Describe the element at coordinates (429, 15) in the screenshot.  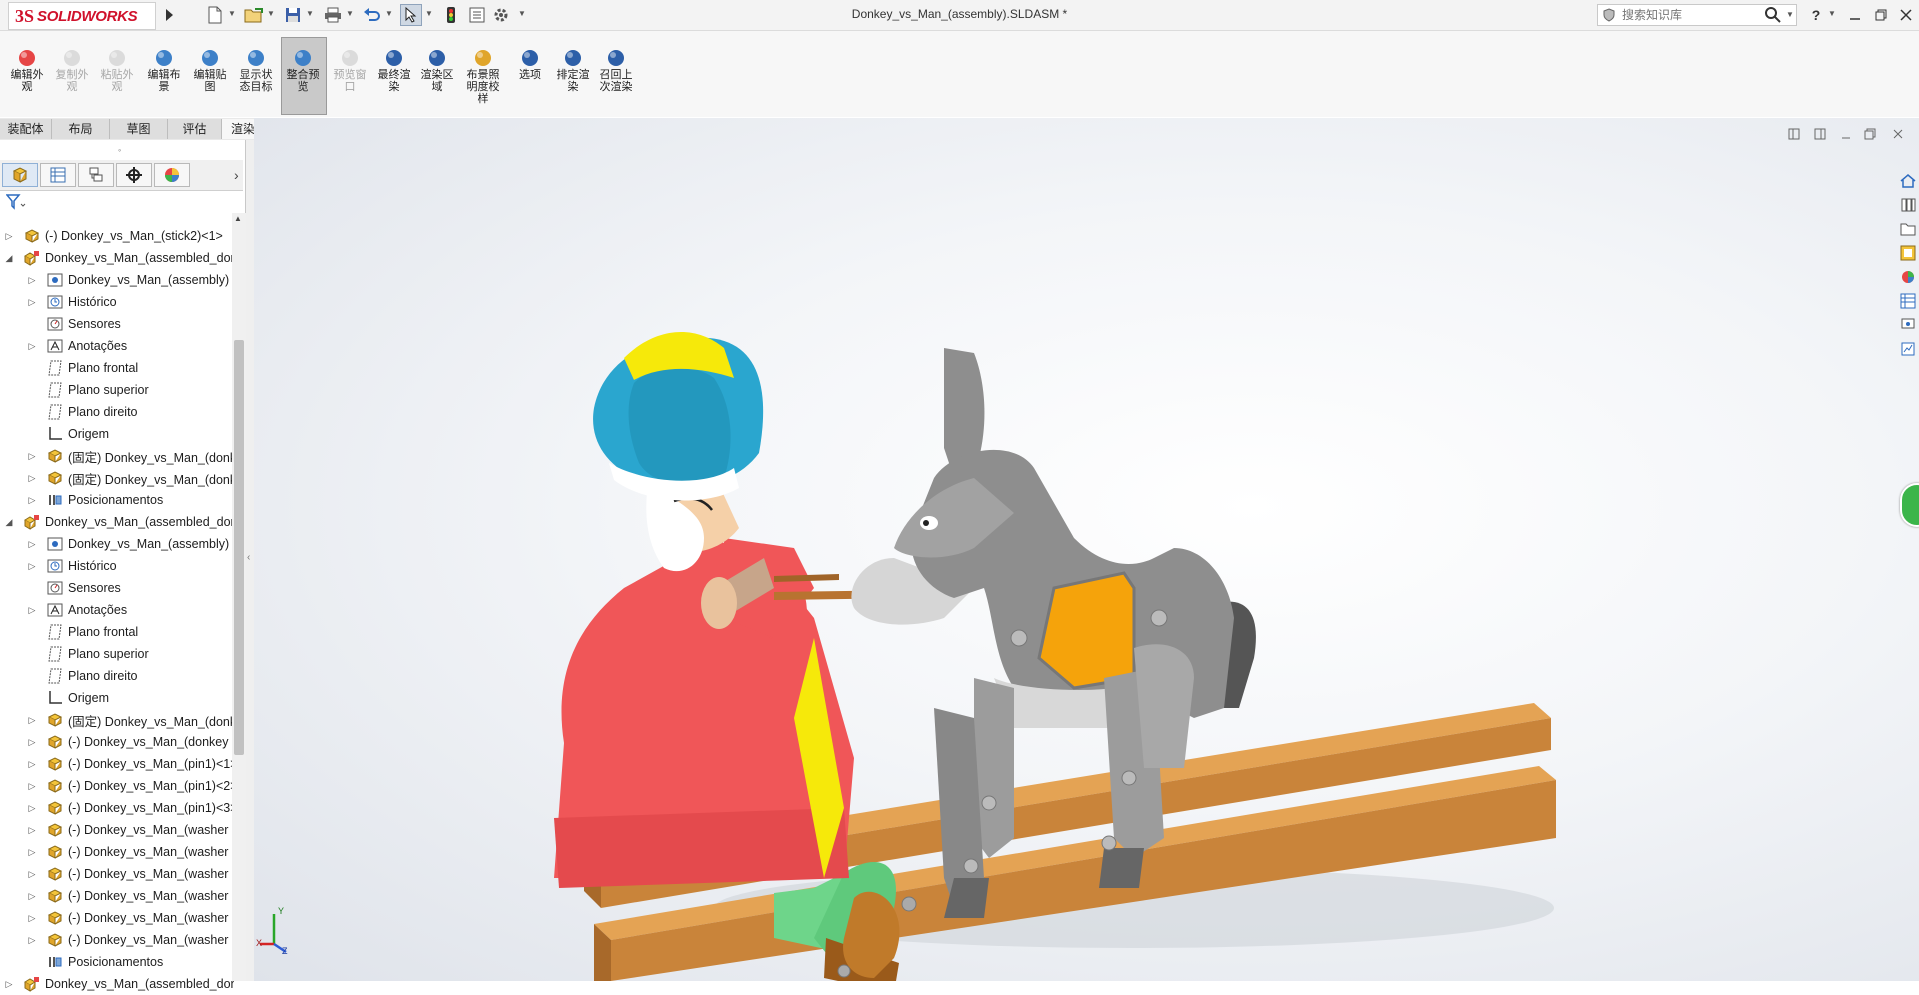
I see `select-dropdown-icon: ▼` at that location.